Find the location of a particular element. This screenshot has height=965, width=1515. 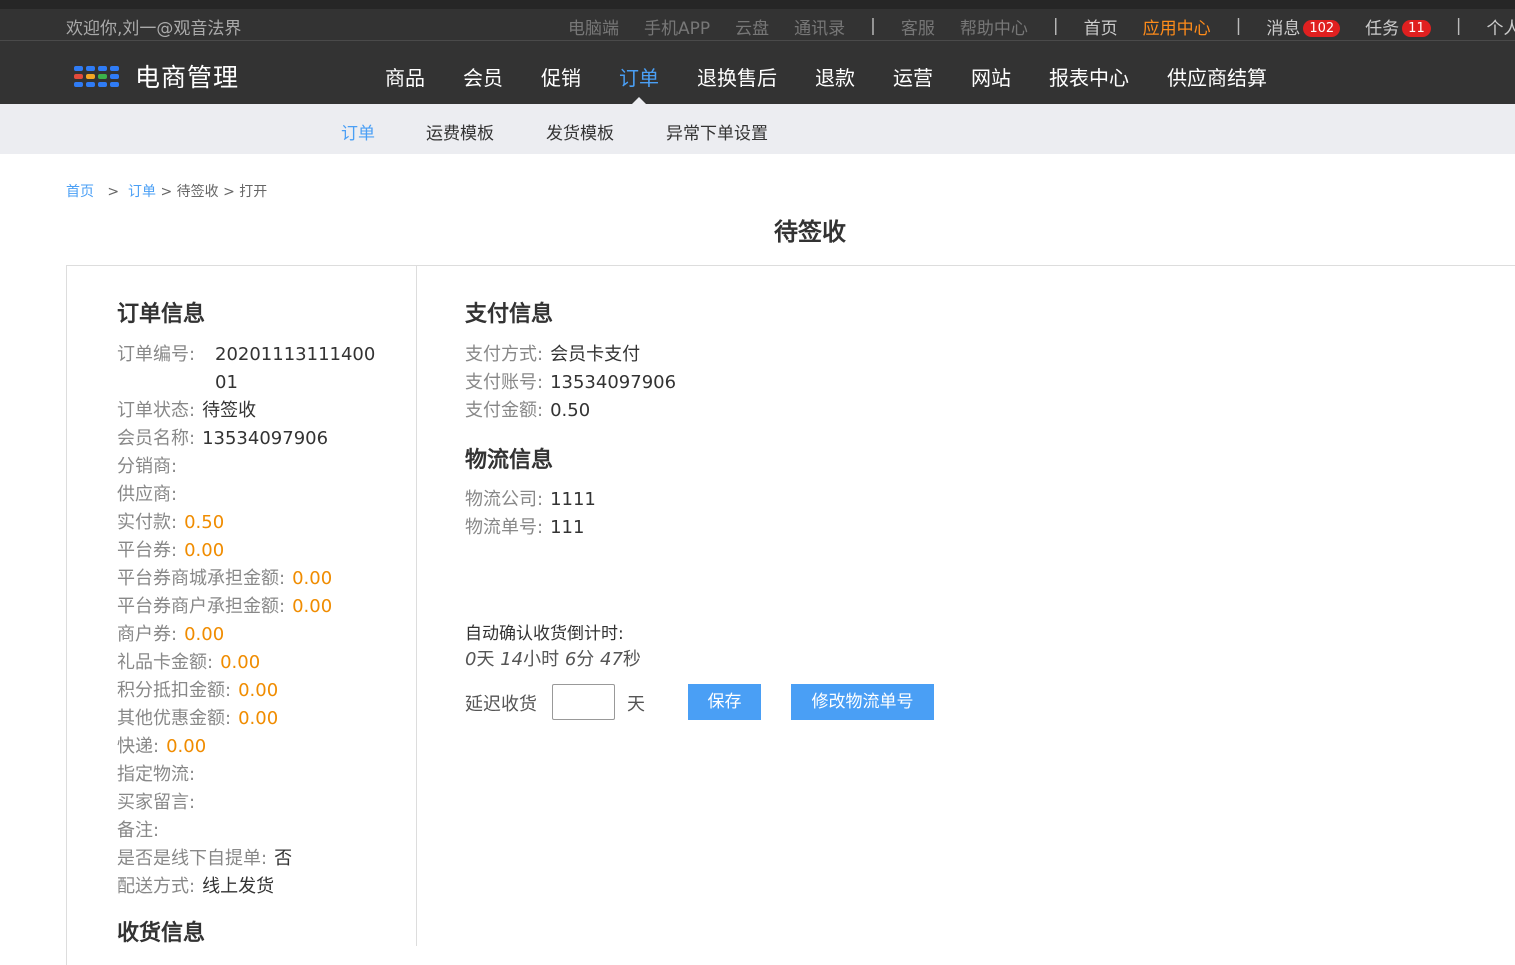

sub-nav: 订单 运费模板 发货模板 异常下单设置 is located at coordinates (757, 129).